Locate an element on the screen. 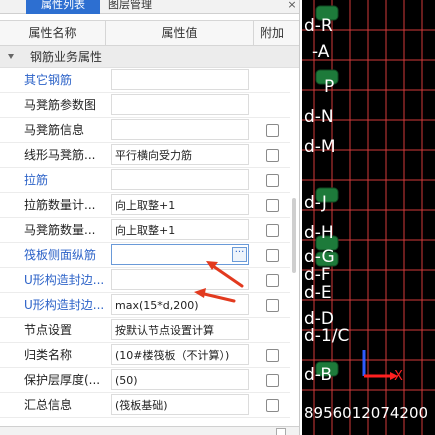 This screenshot has width=435, height=435. property-row: 马凳筋参数图 is located at coordinates (145, 105).